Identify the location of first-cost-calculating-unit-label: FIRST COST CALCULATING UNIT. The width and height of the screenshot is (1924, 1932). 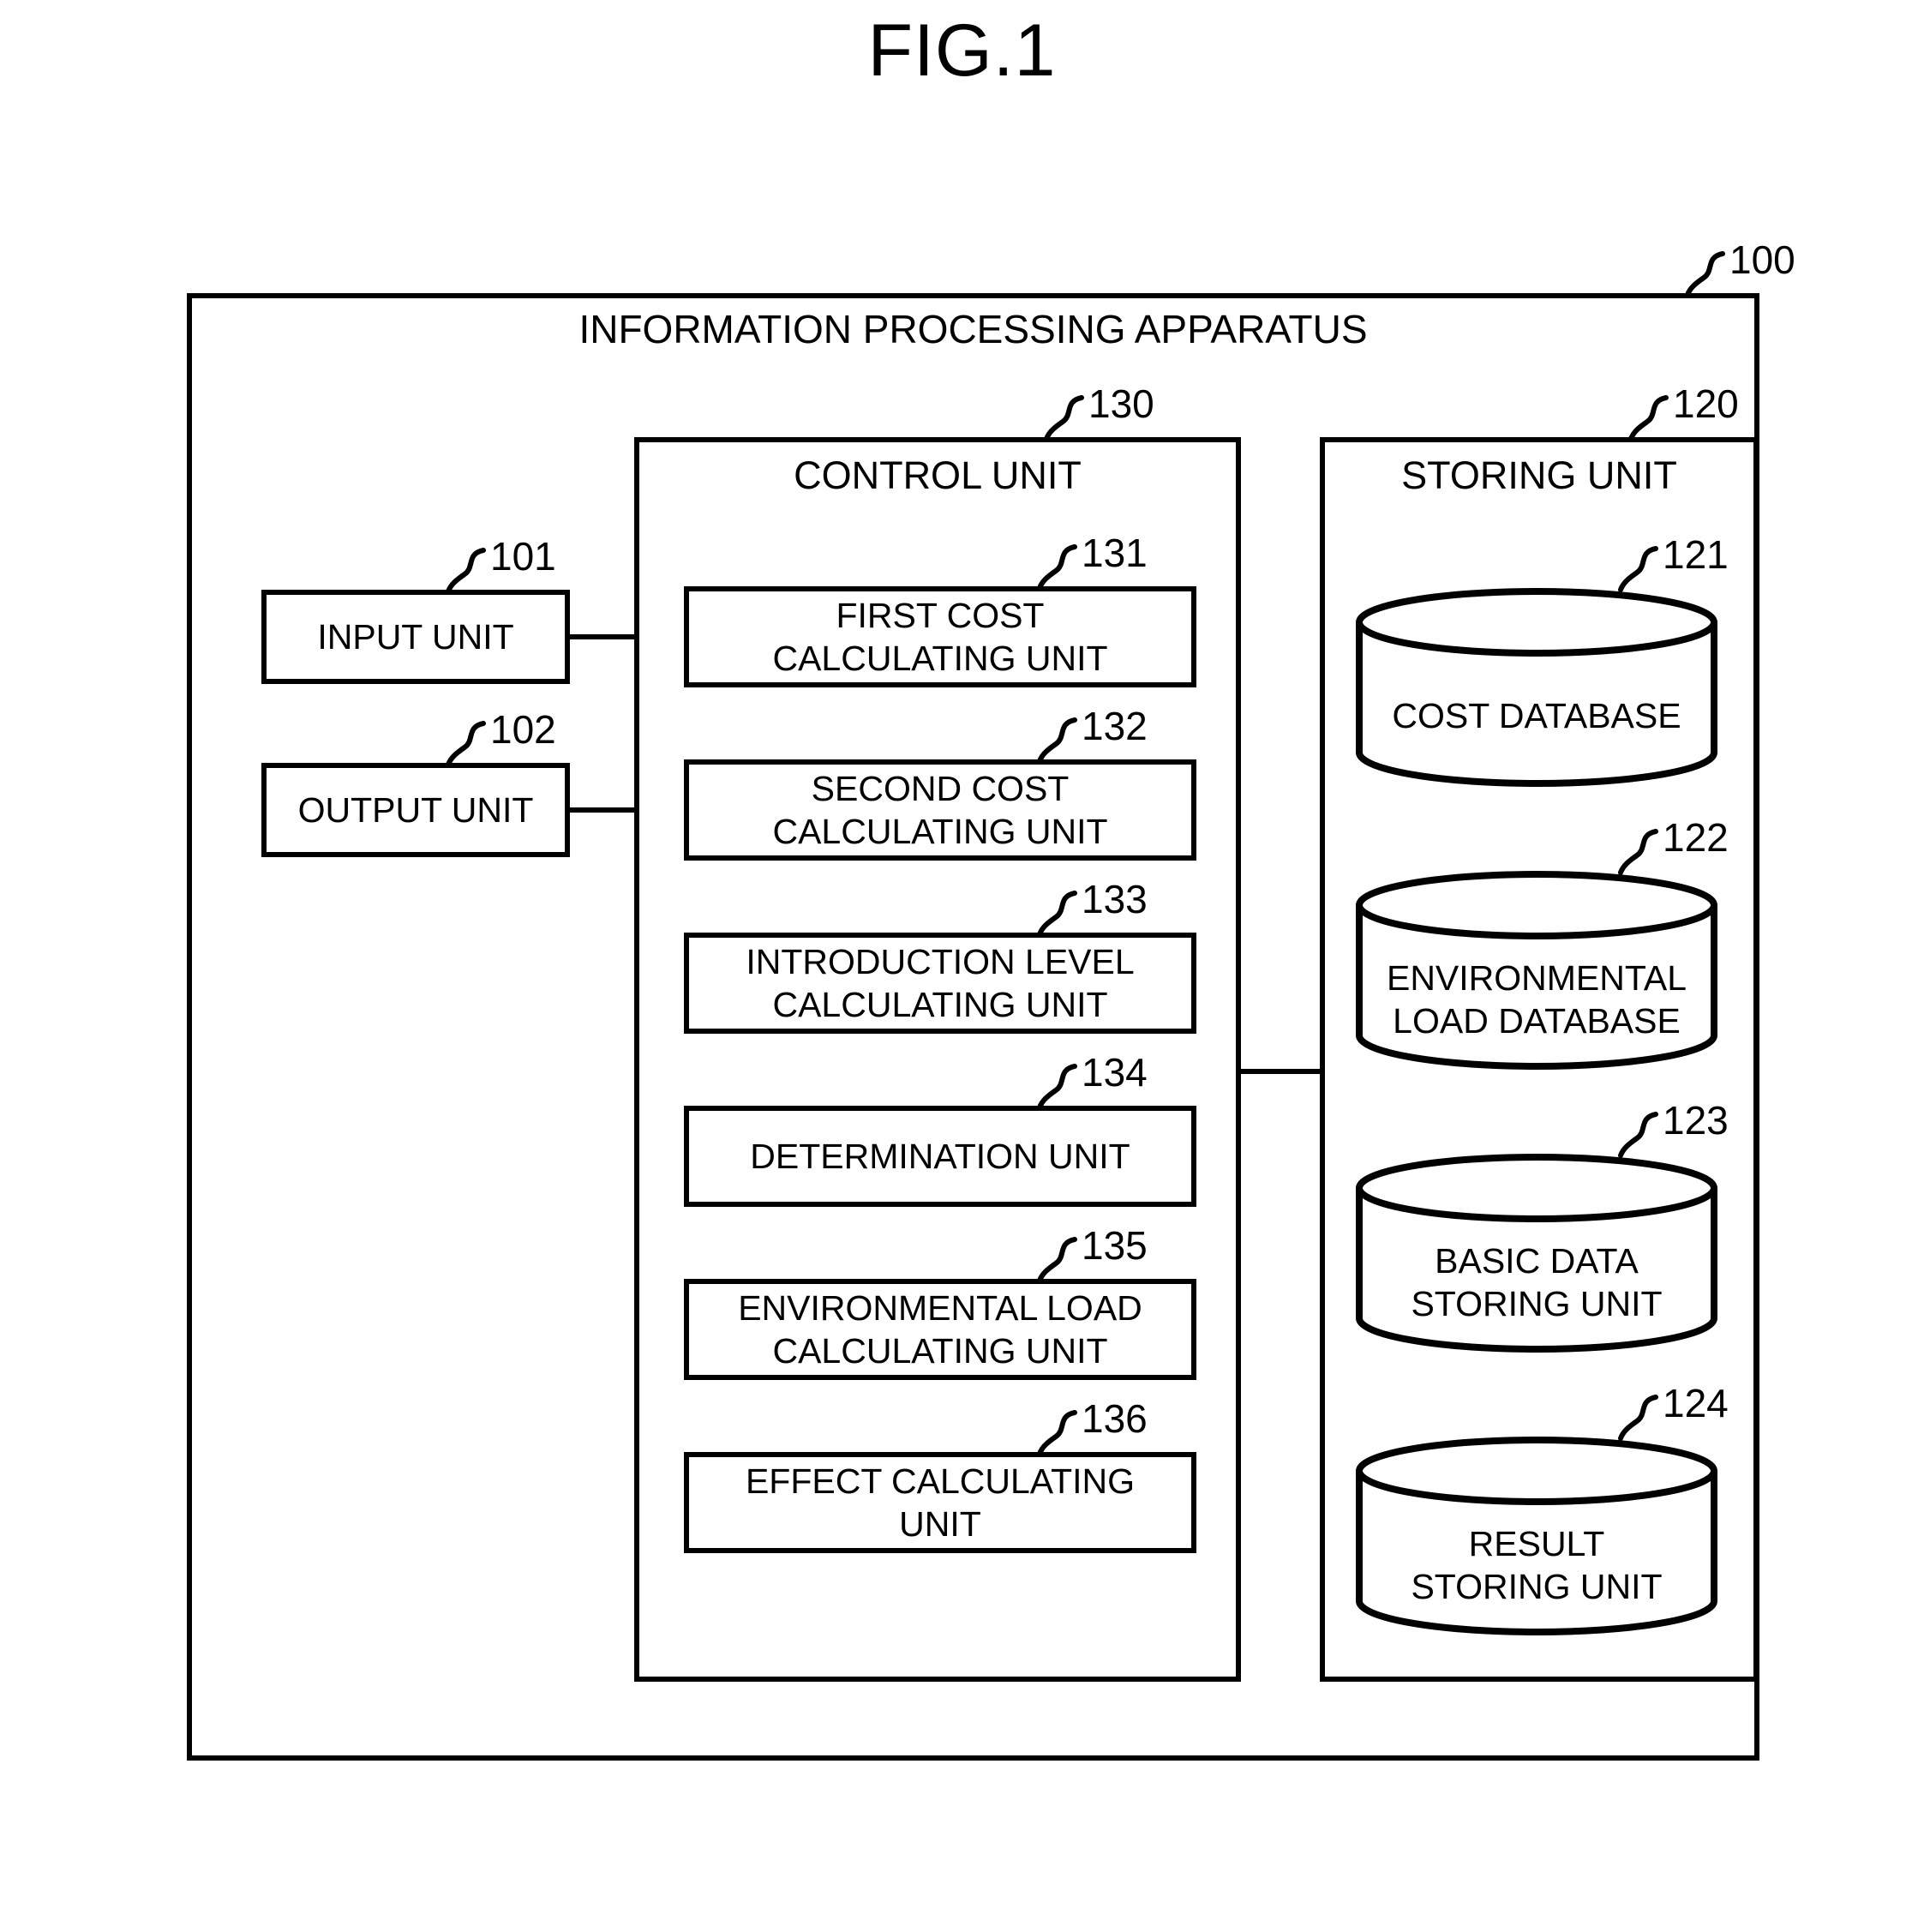
(940, 637).